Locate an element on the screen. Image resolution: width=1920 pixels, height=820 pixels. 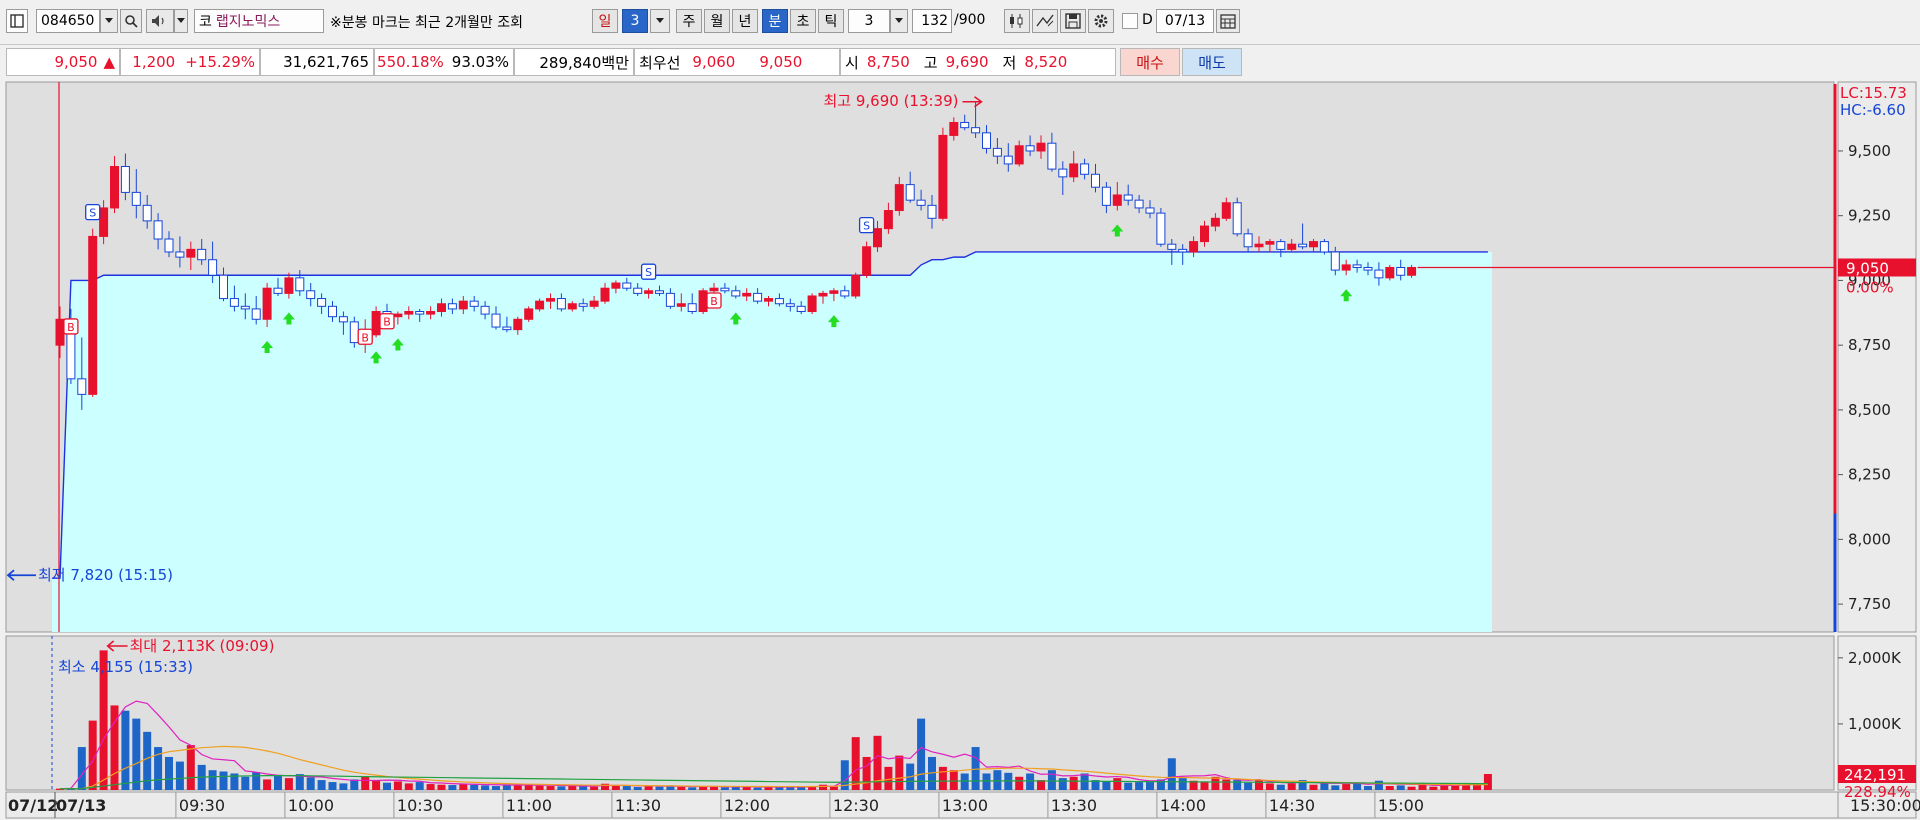
time-tick-label: 12:30 is located at coordinates (856, 805).